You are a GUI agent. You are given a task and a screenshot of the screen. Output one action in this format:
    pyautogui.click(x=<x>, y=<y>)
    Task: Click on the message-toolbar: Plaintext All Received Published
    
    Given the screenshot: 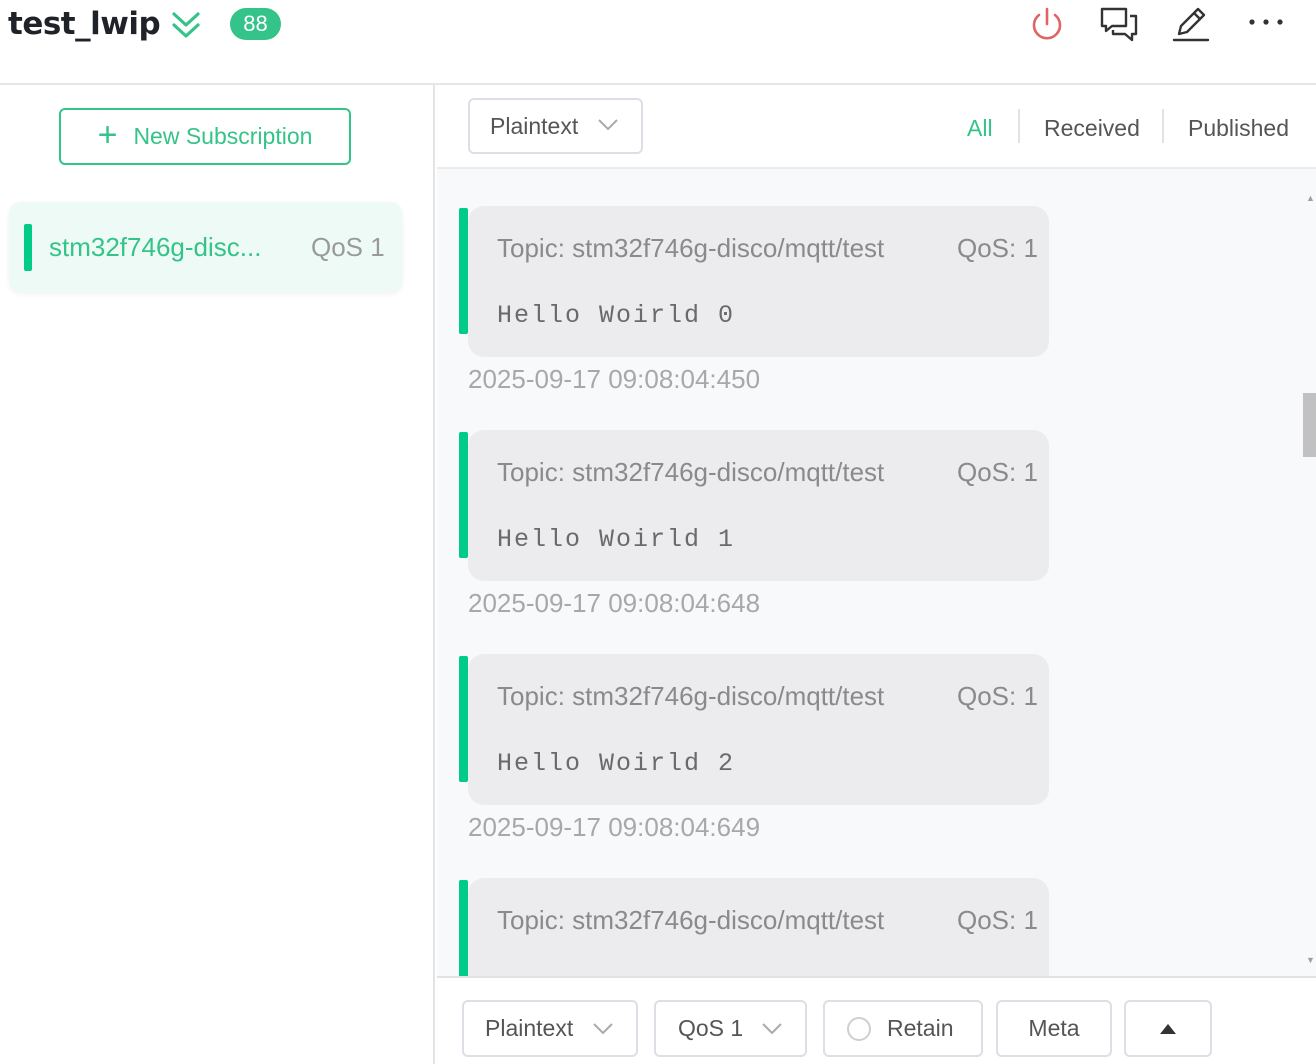 What is the action you would take?
    pyautogui.click(x=876, y=127)
    